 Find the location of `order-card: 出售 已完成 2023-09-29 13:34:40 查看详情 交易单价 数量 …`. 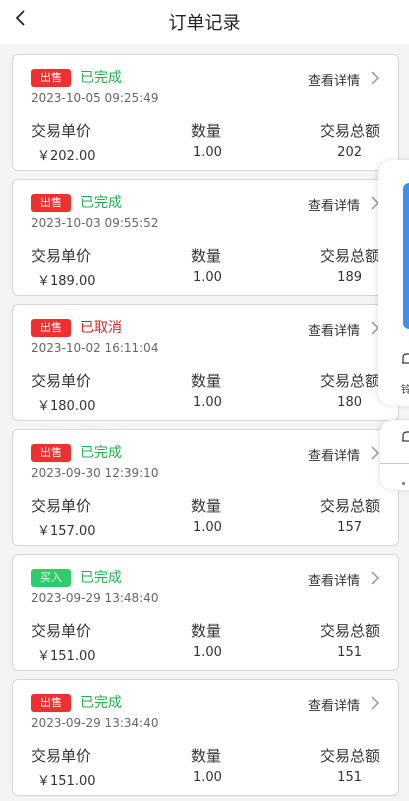

order-card: 出售 已完成 2023-09-29 13:34:40 查看详情 交易单价 数量 … is located at coordinates (205, 737).